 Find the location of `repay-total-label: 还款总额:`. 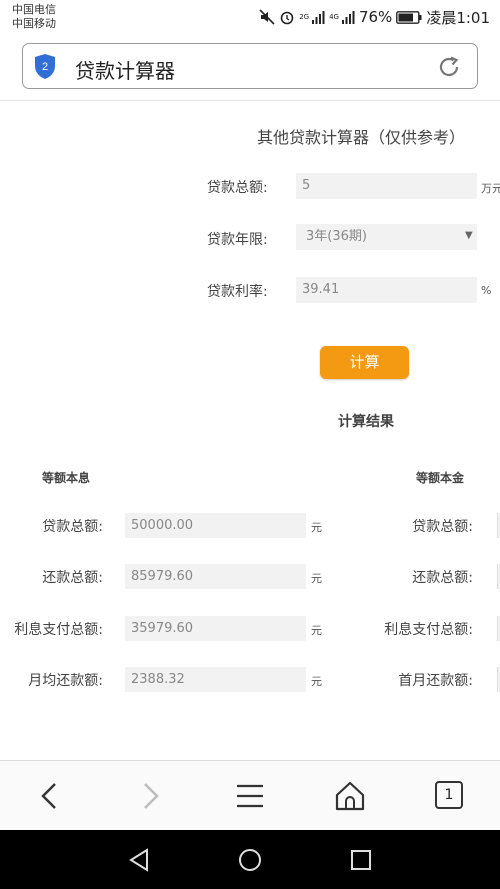

repay-total-label: 还款总额: is located at coordinates (72, 578).